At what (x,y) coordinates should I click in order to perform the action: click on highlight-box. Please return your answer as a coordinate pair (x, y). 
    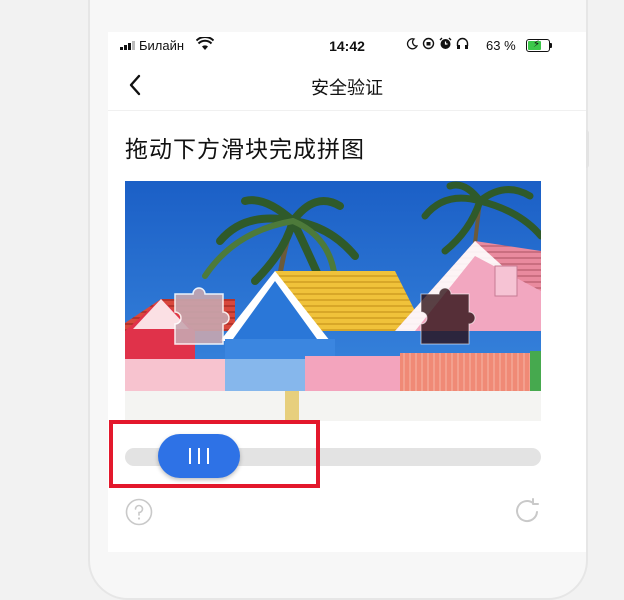
    Looking at the image, I should click on (214, 454).